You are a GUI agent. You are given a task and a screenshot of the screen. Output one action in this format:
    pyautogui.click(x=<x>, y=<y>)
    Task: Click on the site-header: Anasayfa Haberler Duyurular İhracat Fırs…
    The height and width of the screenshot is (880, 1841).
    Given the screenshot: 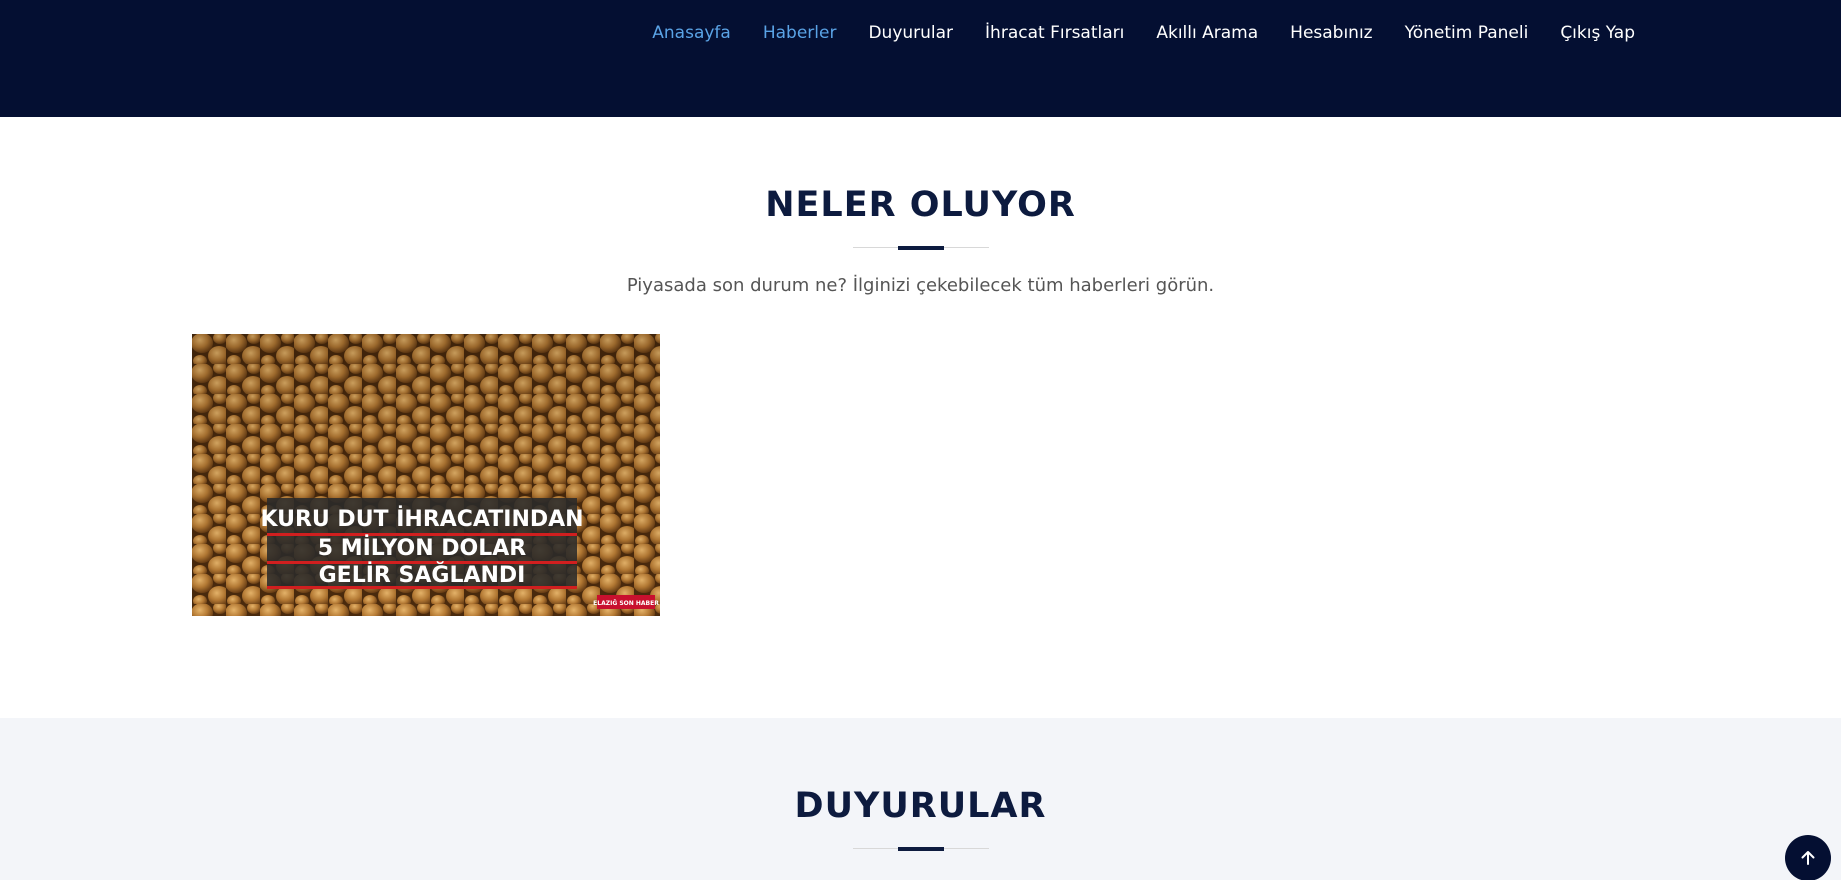 What is the action you would take?
    pyautogui.click(x=920, y=58)
    